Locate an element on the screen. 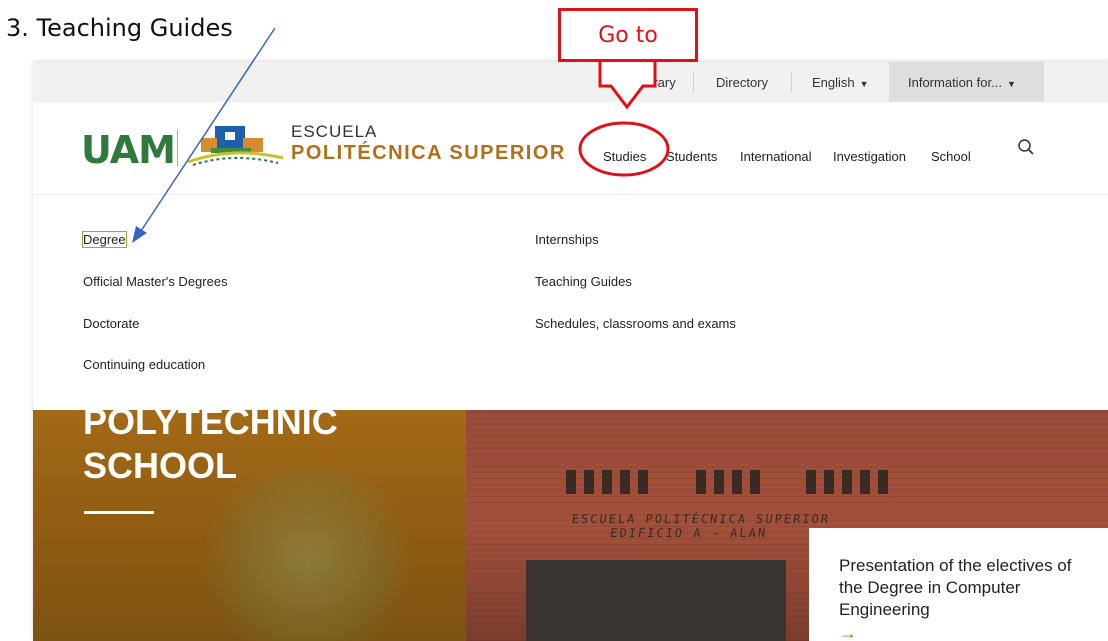 The image size is (1108, 641). menu-item-official-masters: Official Master's Degrees is located at coordinates (155, 281).